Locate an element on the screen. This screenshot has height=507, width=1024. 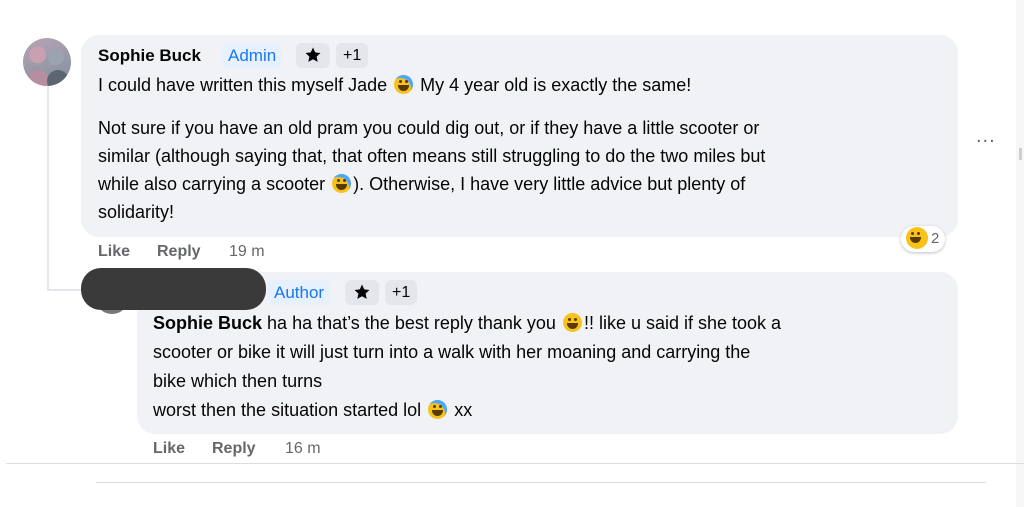
scrollbar-track is located at coordinates (1020, 253).